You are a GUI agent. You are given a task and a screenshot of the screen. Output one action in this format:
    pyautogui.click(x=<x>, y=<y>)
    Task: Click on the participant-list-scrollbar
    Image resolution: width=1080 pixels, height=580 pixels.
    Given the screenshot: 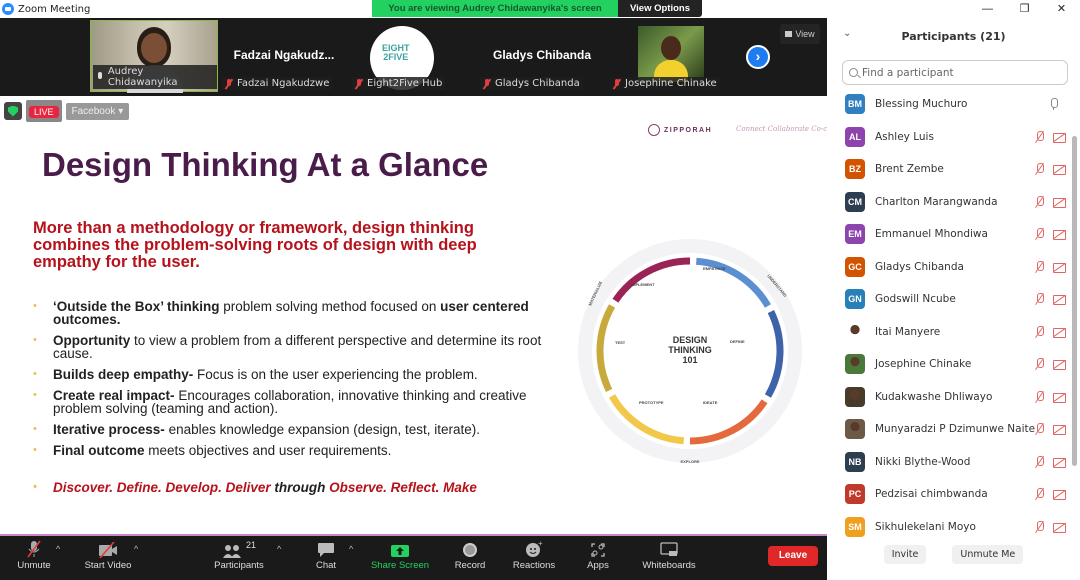 What is the action you would take?
    pyautogui.click(x=1074, y=301)
    